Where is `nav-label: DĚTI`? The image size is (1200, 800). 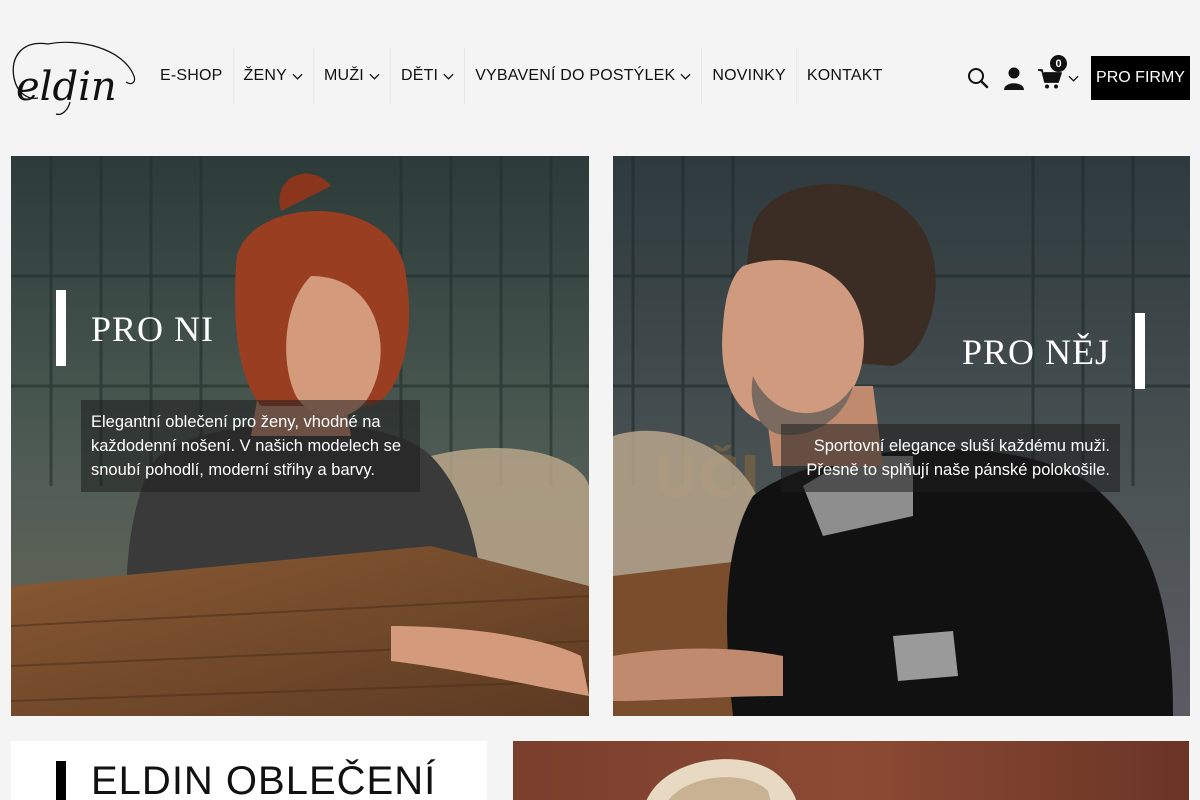
nav-label: DĚTI is located at coordinates (419, 75).